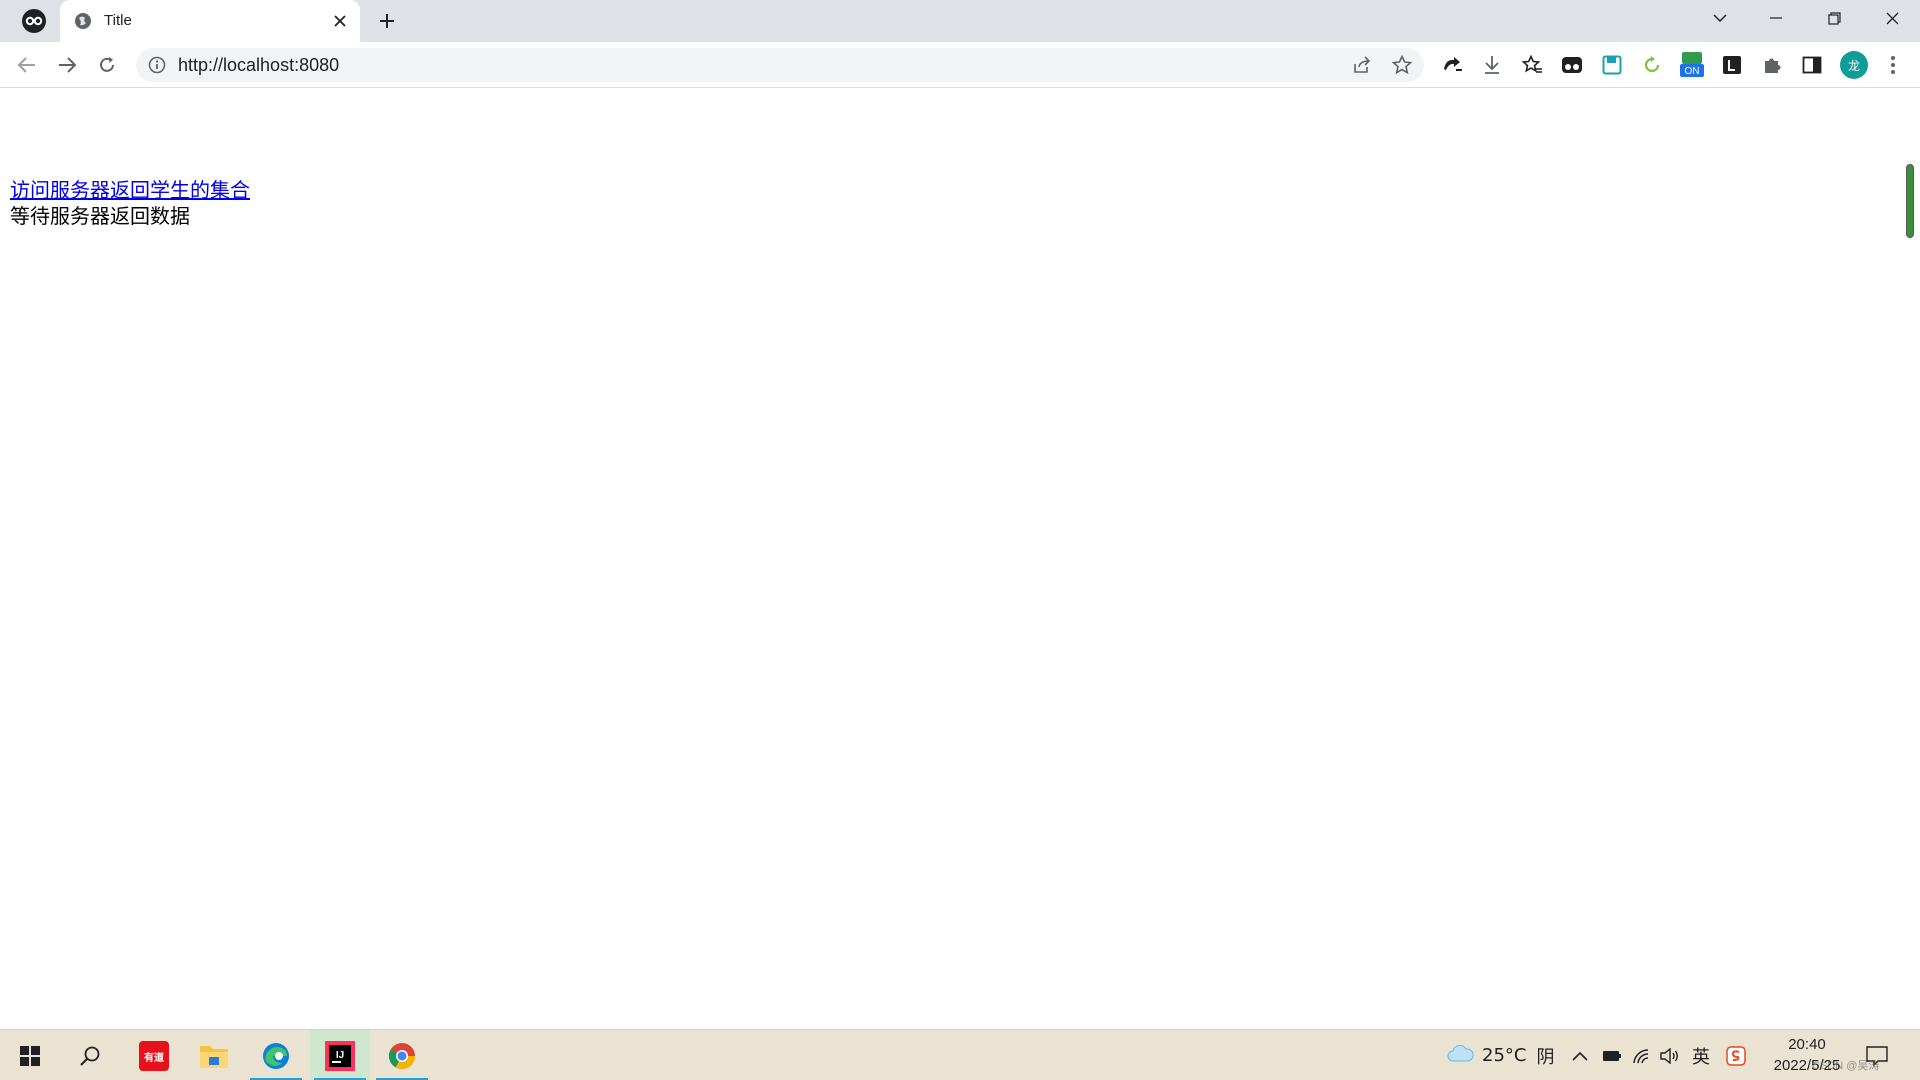 This screenshot has width=1920, height=1080. Describe the element at coordinates (1612, 65) in the screenshot. I see `save-extension-icon` at that location.